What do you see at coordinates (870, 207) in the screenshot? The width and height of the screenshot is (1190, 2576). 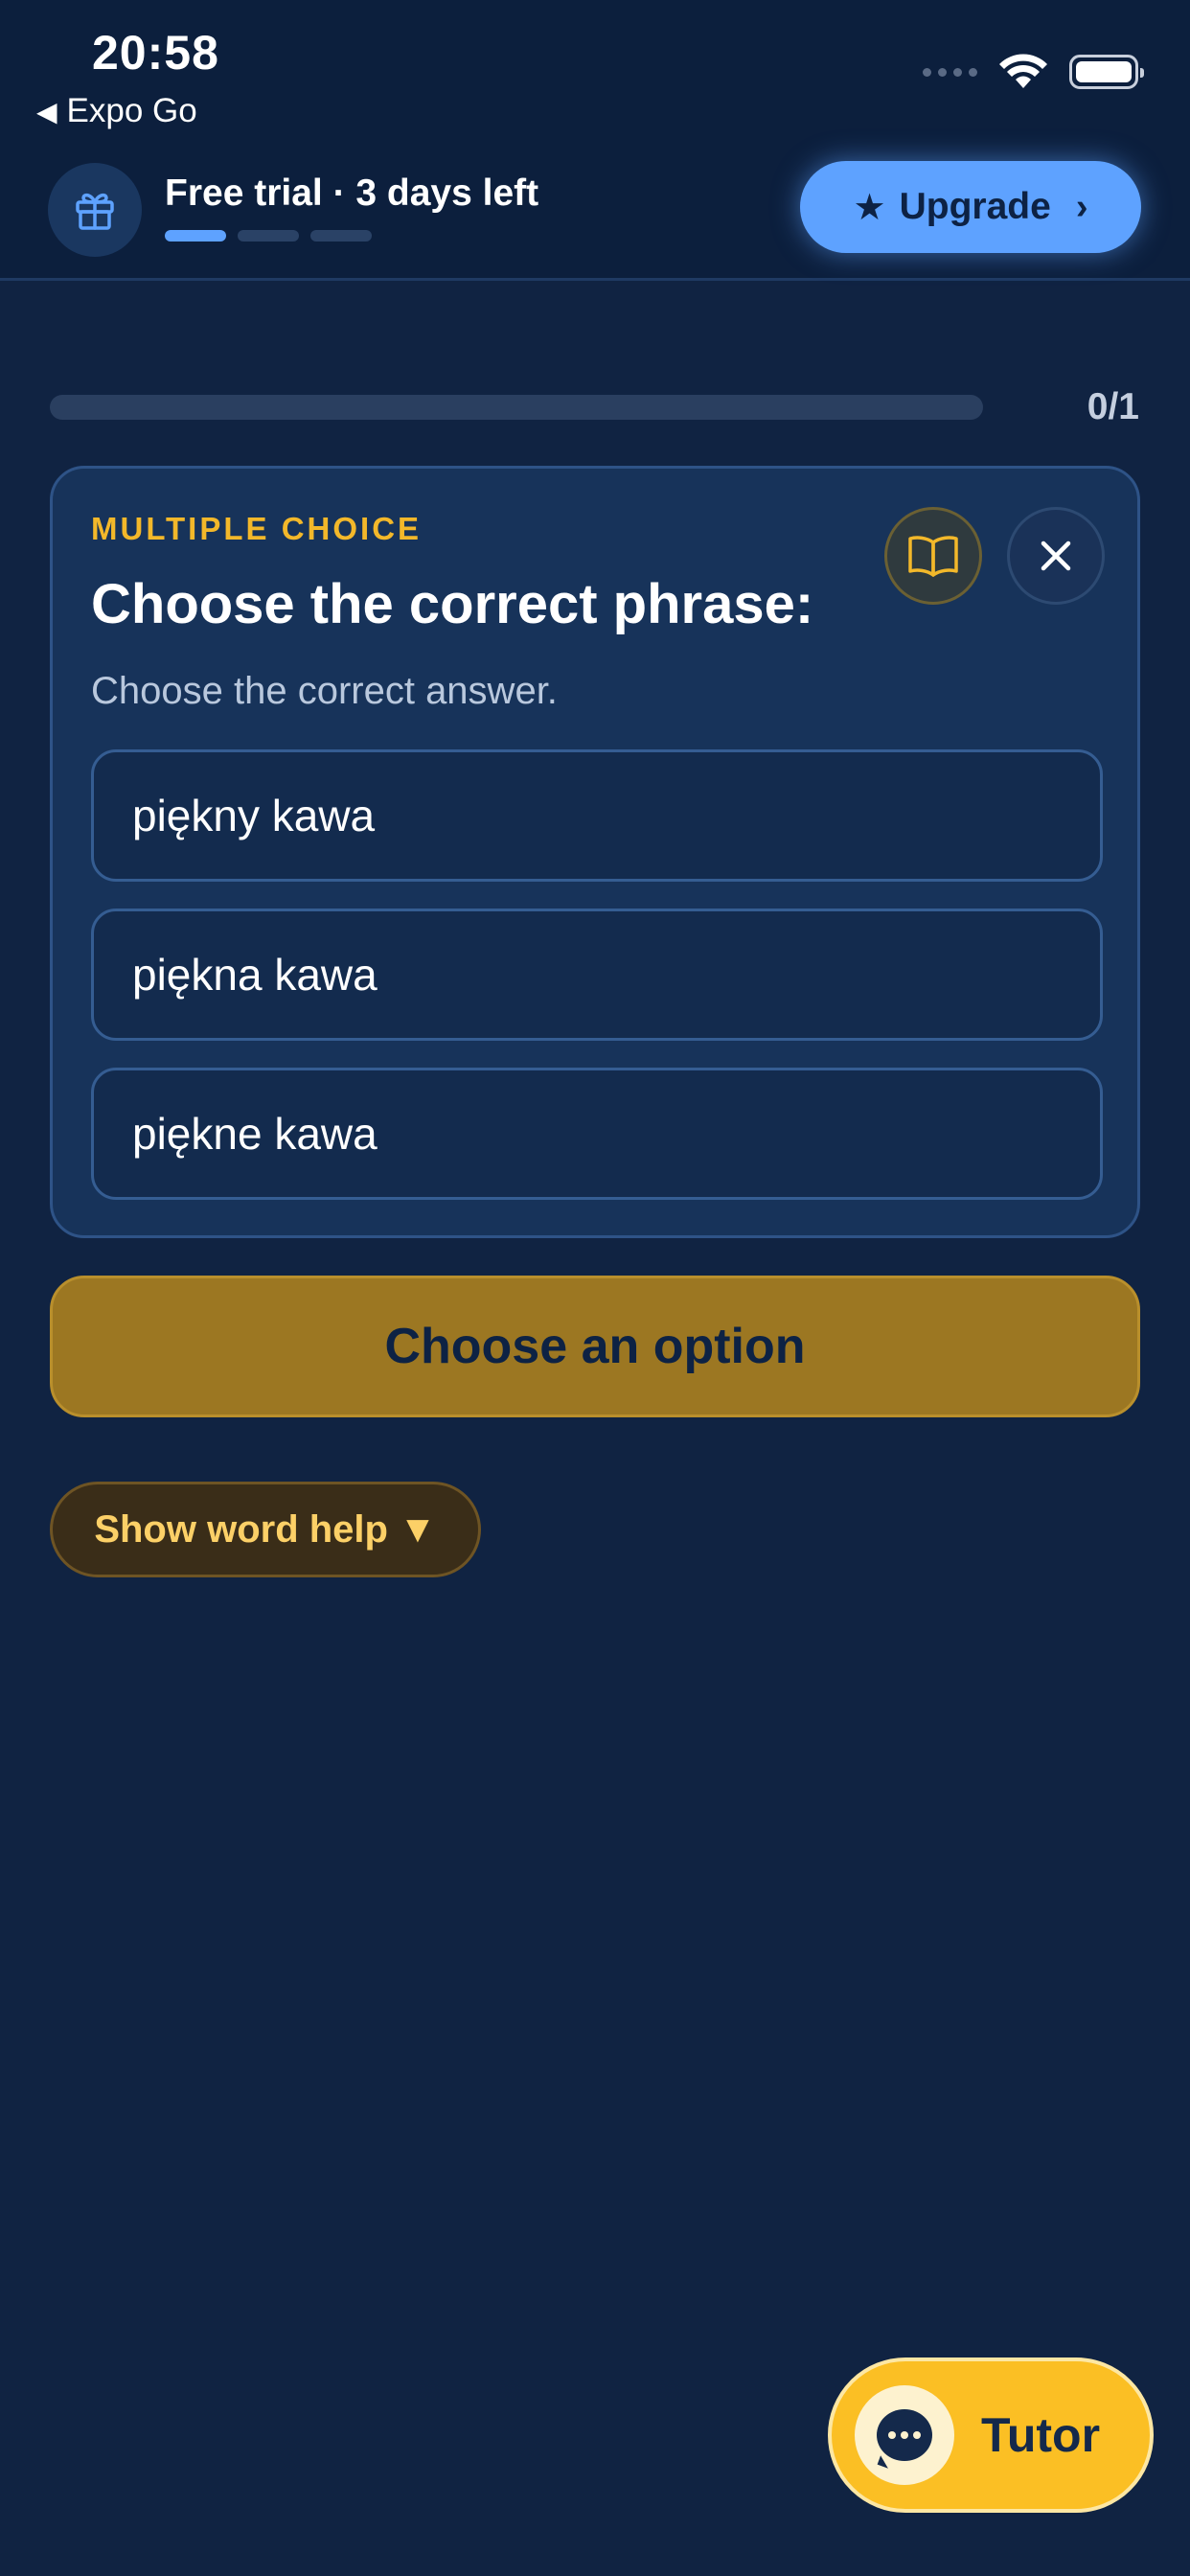 I see `star-icon: ★` at bounding box center [870, 207].